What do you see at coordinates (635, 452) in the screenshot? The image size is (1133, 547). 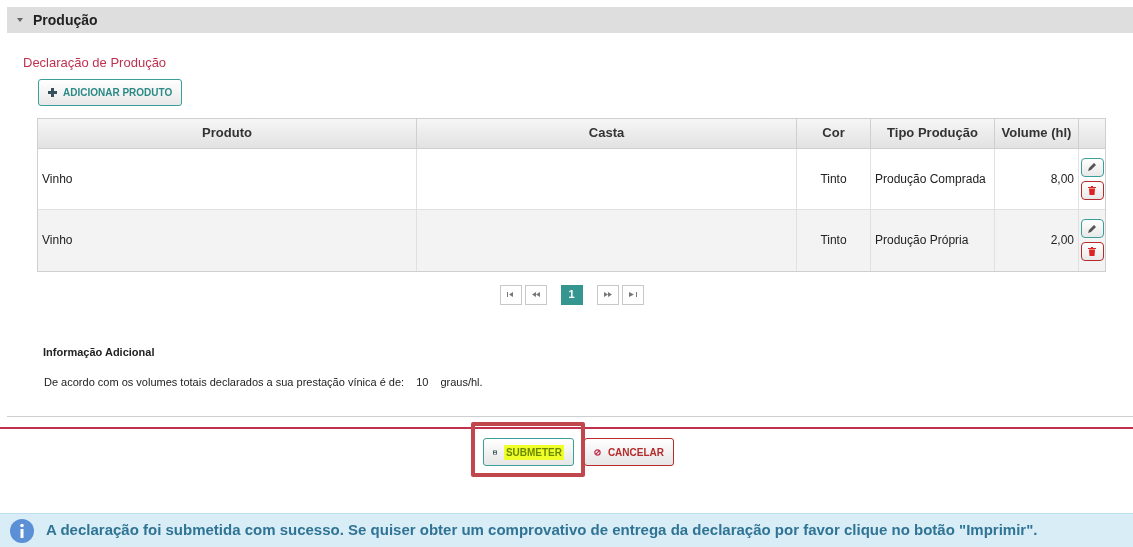 I see `cancel-label: CANCELAR` at bounding box center [635, 452].